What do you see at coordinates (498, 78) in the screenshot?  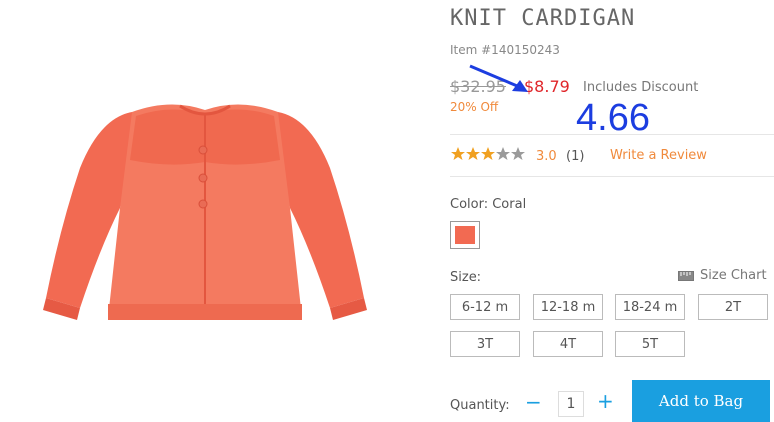 I see `annotation-arrow-icon` at bounding box center [498, 78].